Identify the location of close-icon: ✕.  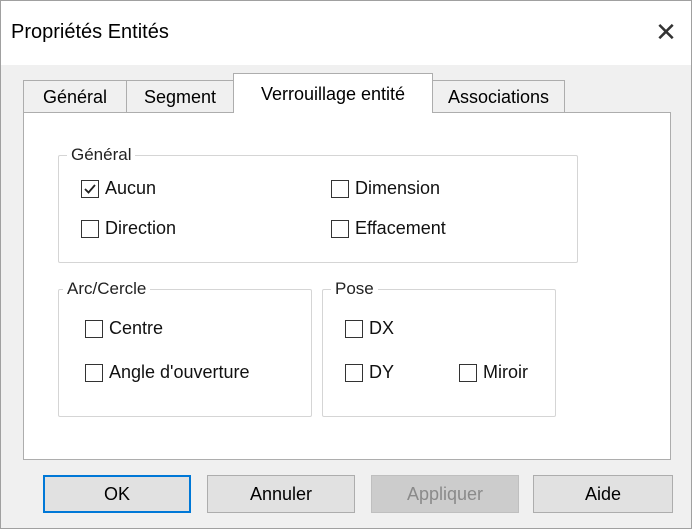
(666, 32).